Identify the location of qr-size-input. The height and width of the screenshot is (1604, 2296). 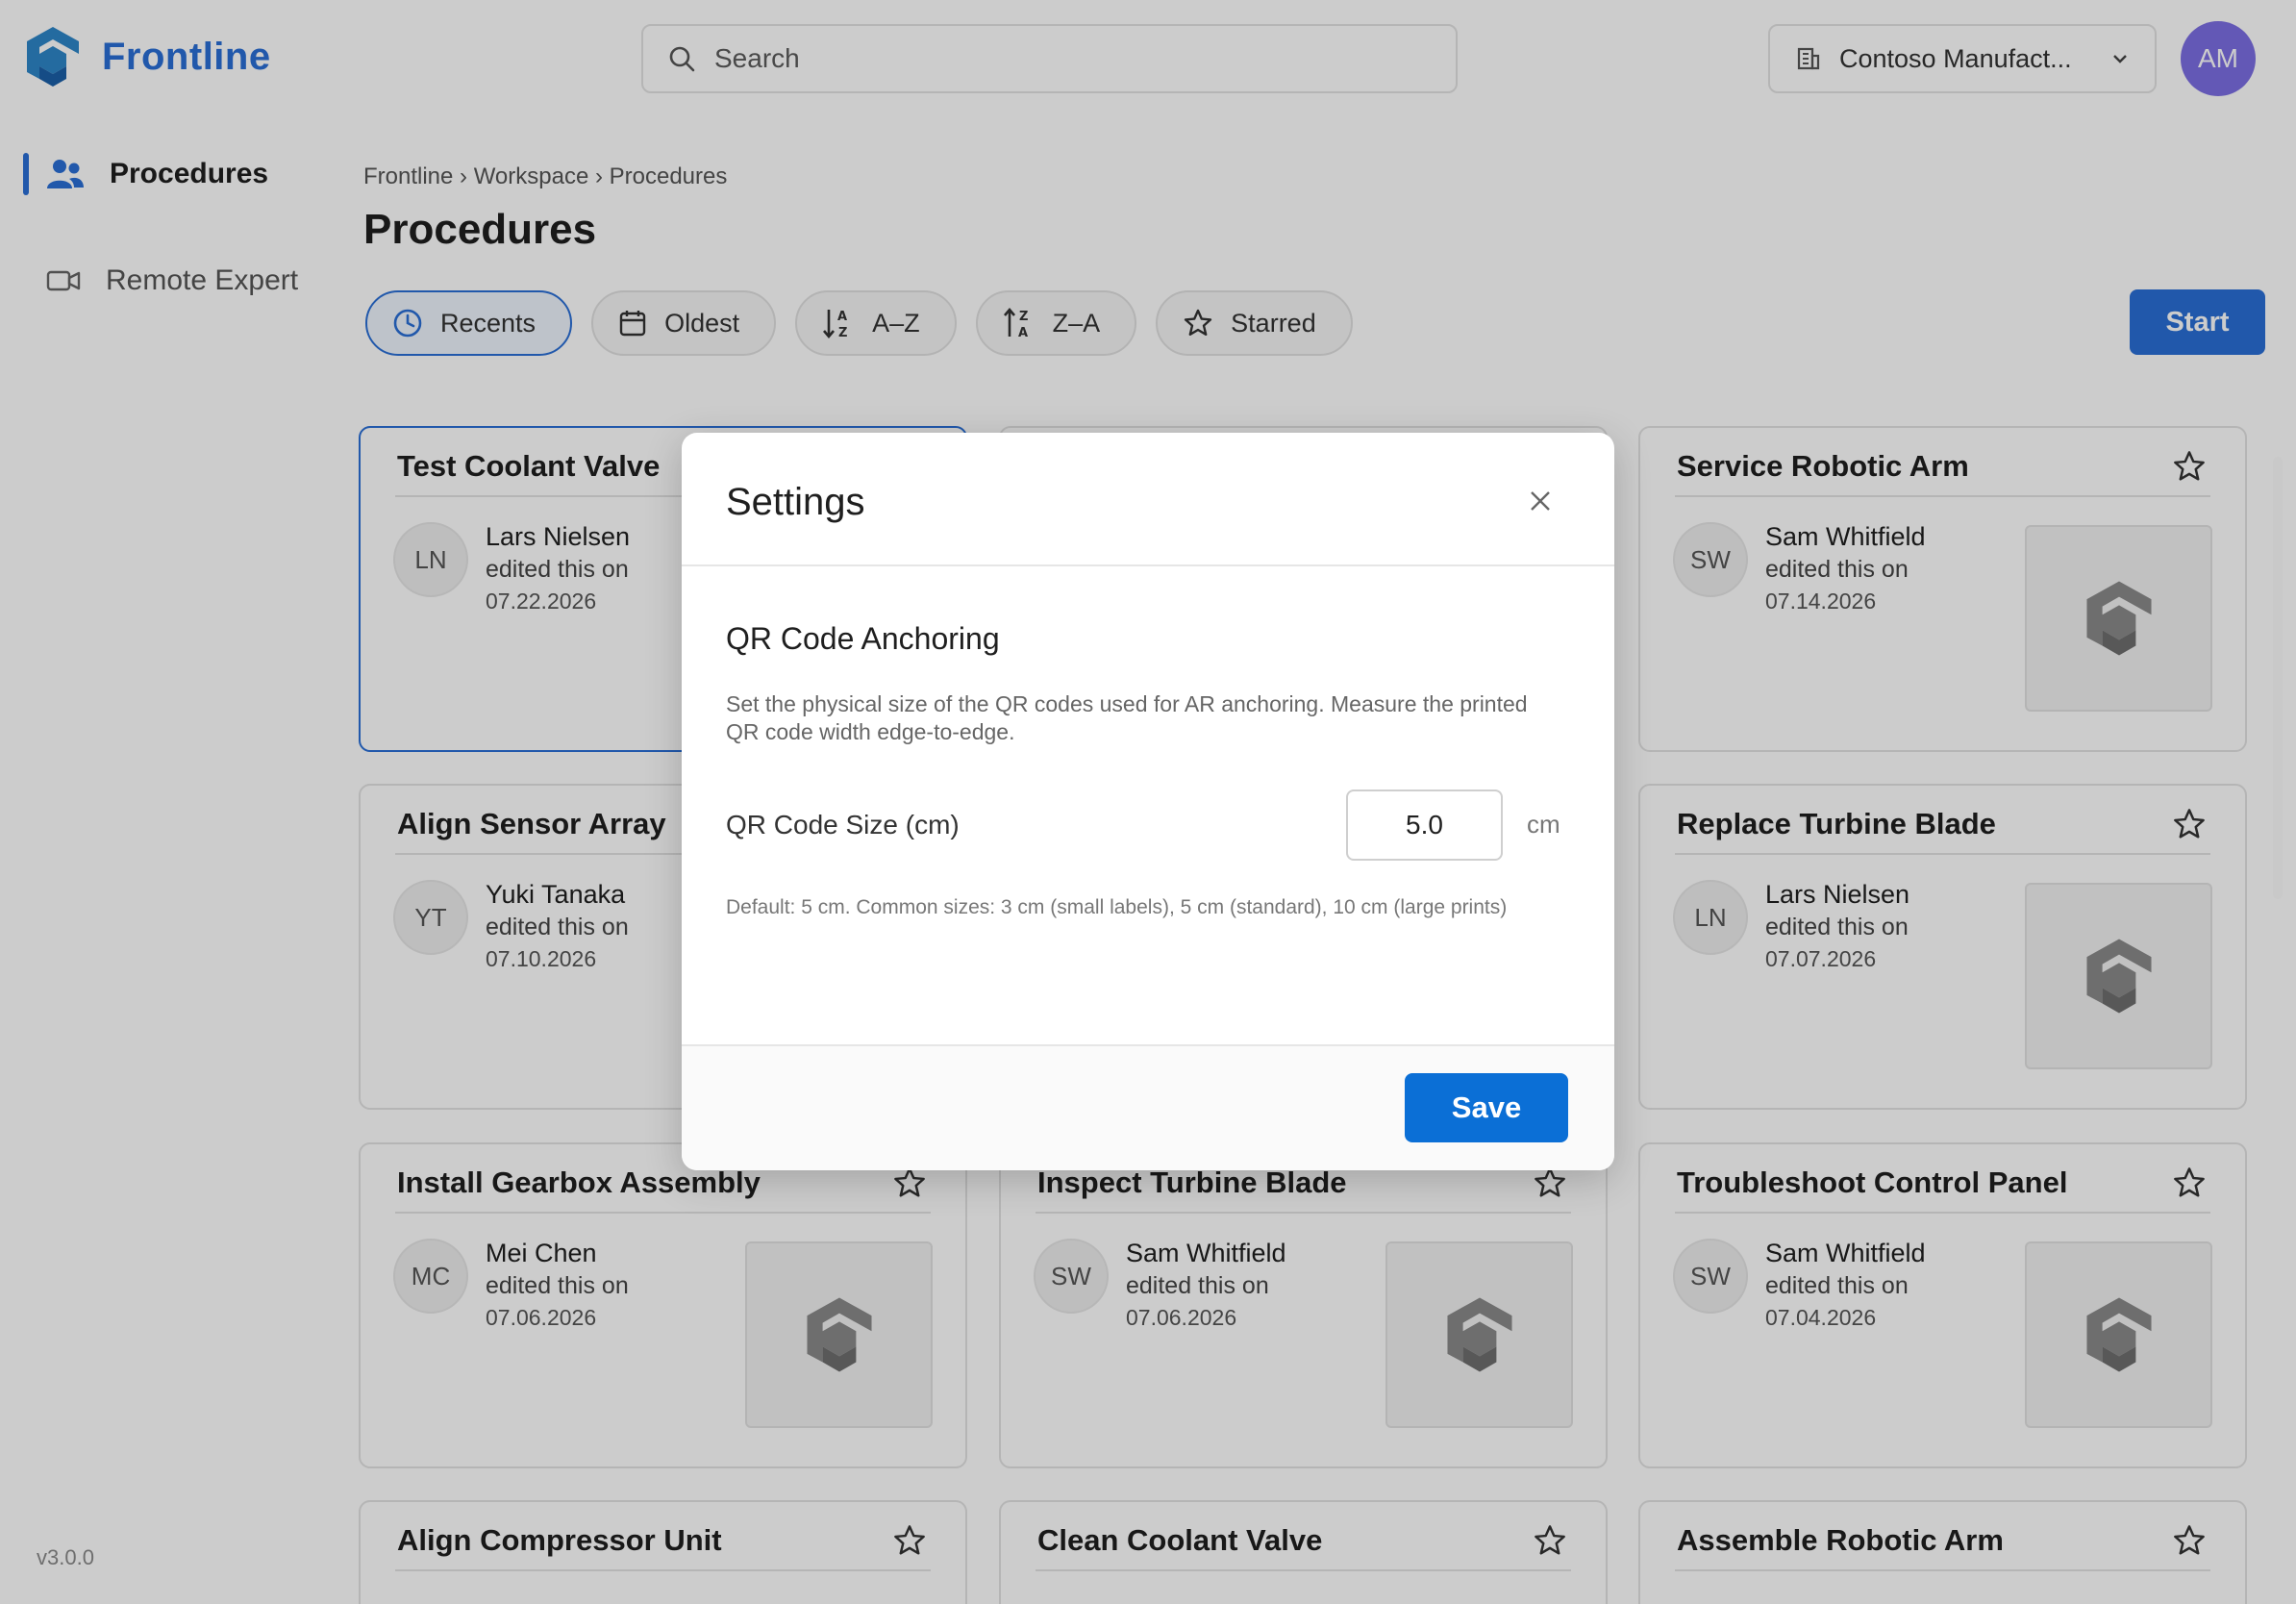
(1424, 825).